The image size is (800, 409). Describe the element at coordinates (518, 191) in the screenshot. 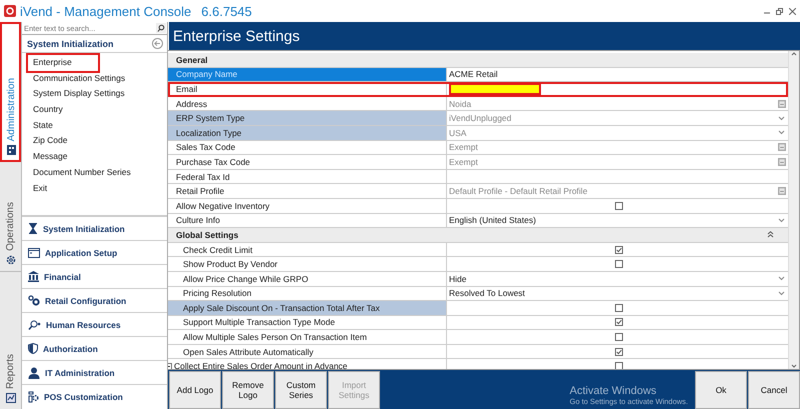

I see `property-value: Default Profile - Default Retail Profile` at that location.